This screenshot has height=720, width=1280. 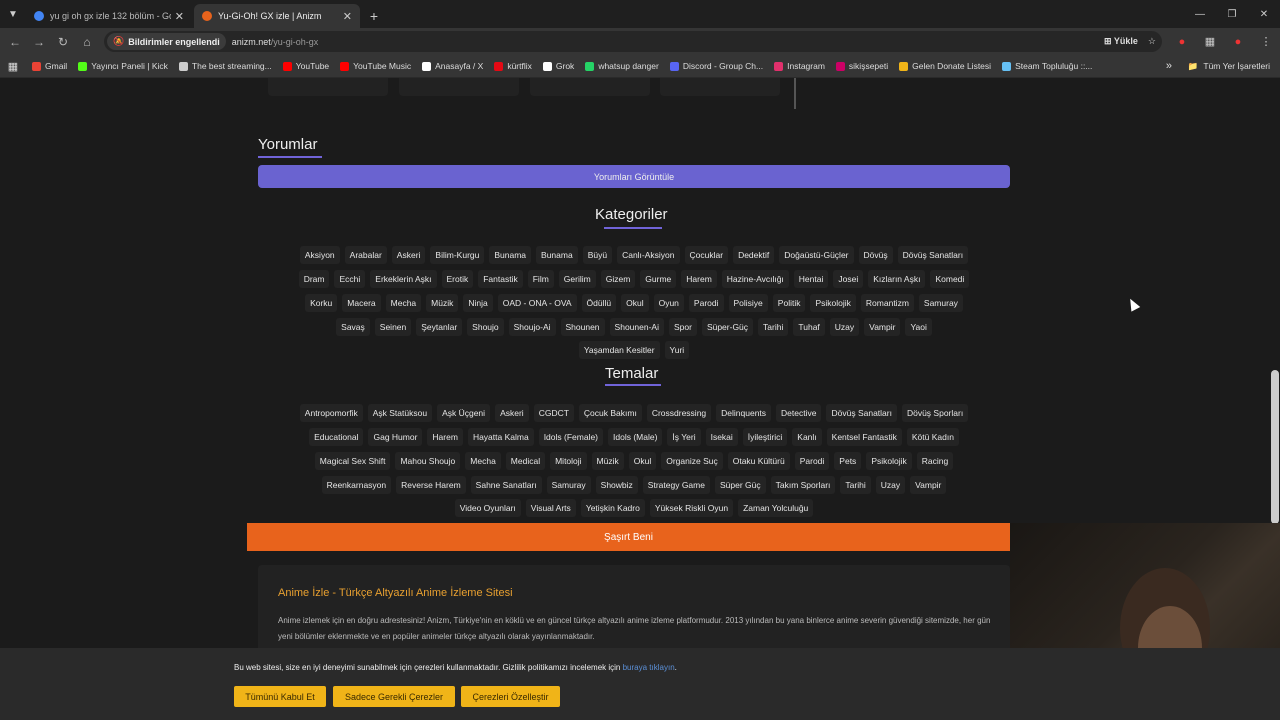 I want to click on category-tag: Ecchi, so click(x=350, y=279).